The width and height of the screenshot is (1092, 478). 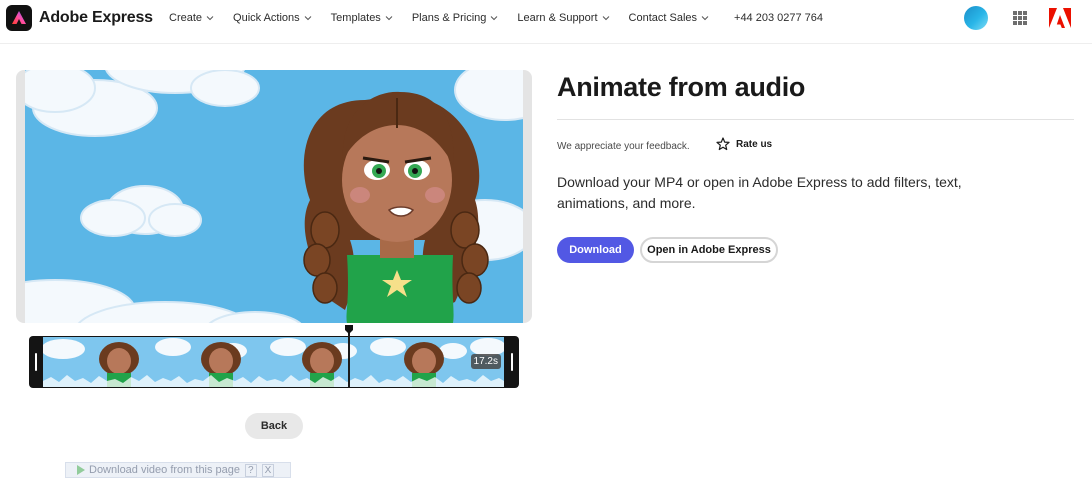 I want to click on brand-name: Adobe Express, so click(x=96, y=17).